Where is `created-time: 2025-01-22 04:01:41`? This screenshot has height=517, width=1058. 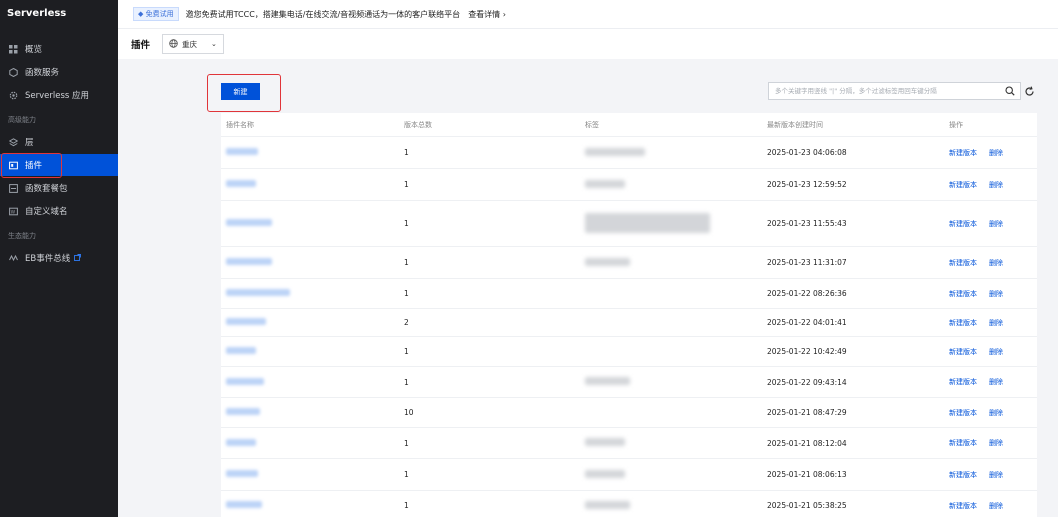 created-time: 2025-01-22 04:01:41 is located at coordinates (807, 322).